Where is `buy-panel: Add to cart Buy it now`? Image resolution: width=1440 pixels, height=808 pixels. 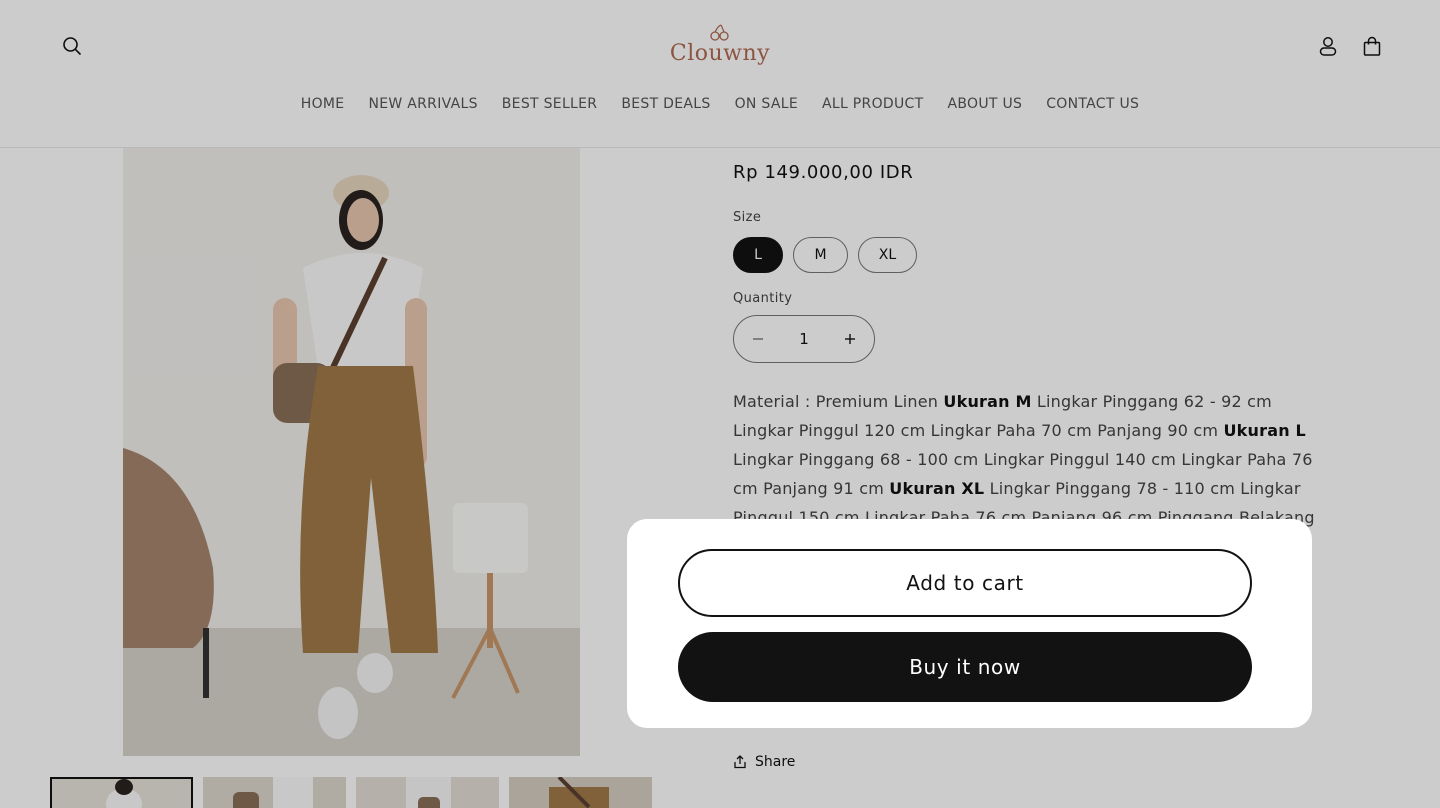 buy-panel: Add to cart Buy it now is located at coordinates (969, 623).